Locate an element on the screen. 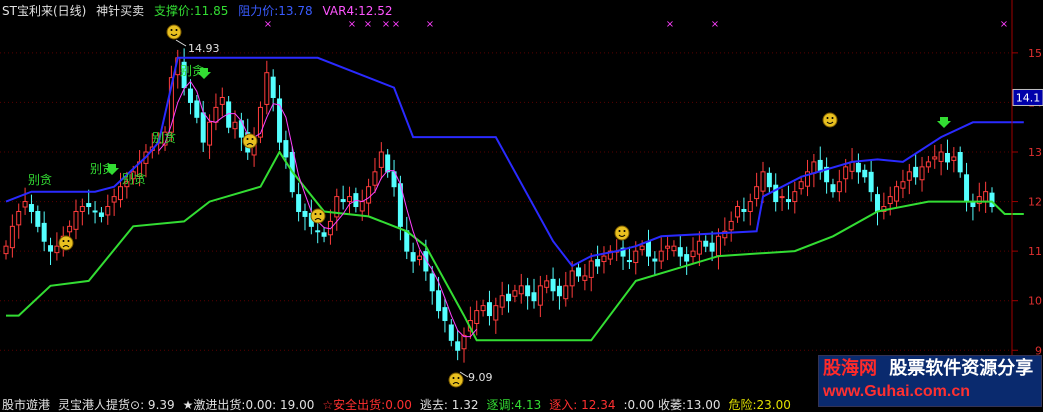 This screenshot has width=1043, height=412. cross-mark-2: × is located at coordinates (368, 24).